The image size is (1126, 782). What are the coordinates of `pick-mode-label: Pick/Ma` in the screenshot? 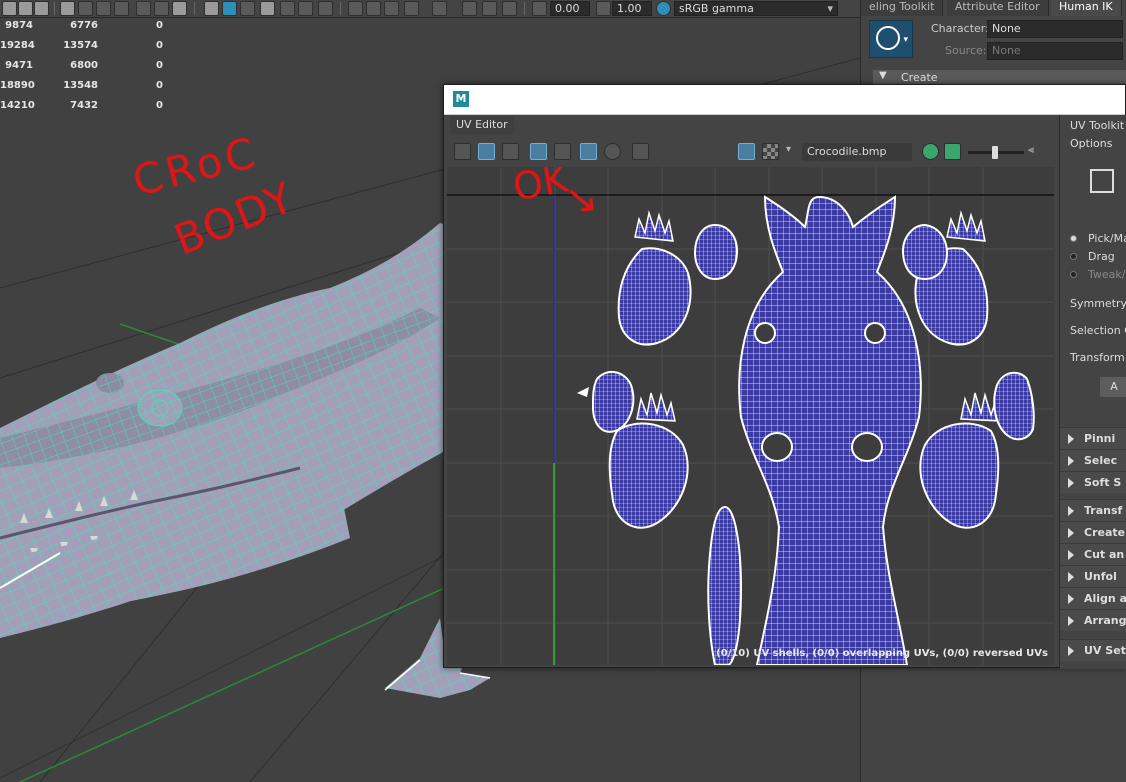 It's located at (1107, 238).